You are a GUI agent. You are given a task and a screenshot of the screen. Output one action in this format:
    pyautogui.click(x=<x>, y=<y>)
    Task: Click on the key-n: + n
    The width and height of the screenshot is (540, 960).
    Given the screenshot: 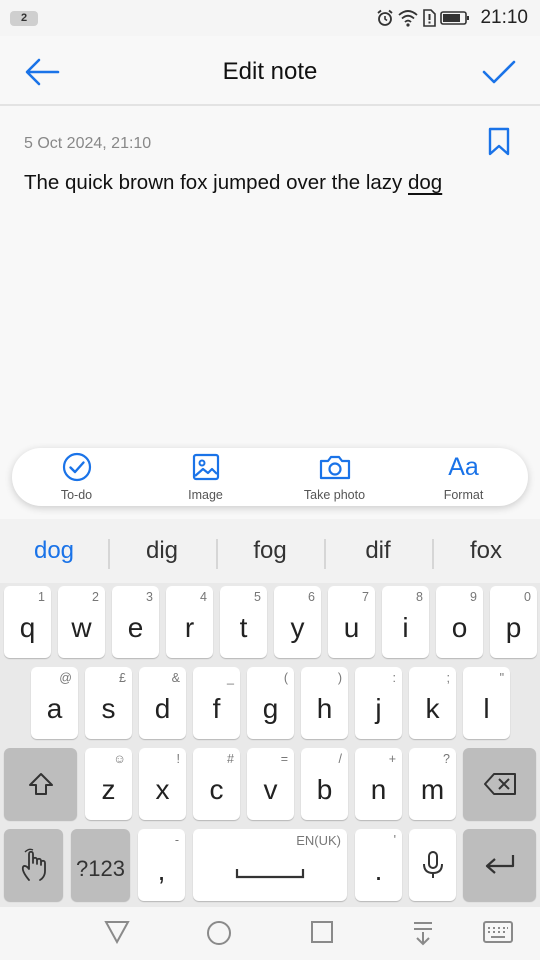 What is the action you would take?
    pyautogui.click(x=378, y=784)
    